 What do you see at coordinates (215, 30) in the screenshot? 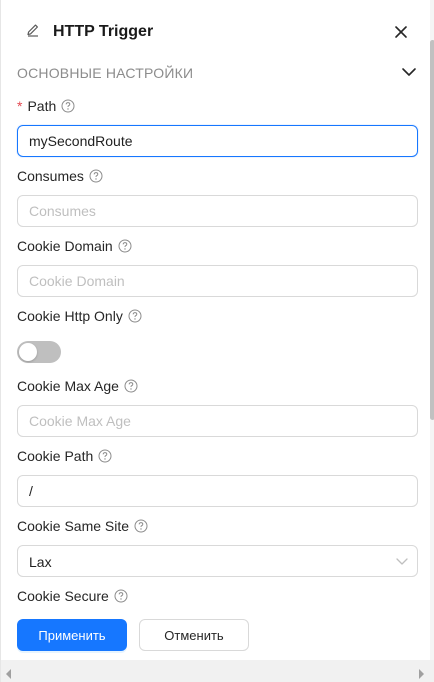
I see `panel-header: HTTP Trigger` at bounding box center [215, 30].